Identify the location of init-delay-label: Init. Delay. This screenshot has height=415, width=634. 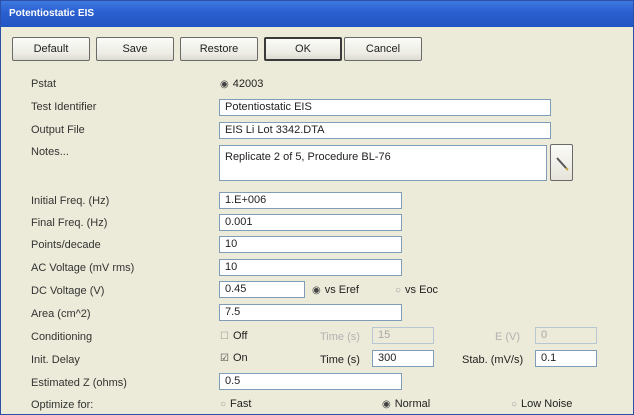
(55, 360).